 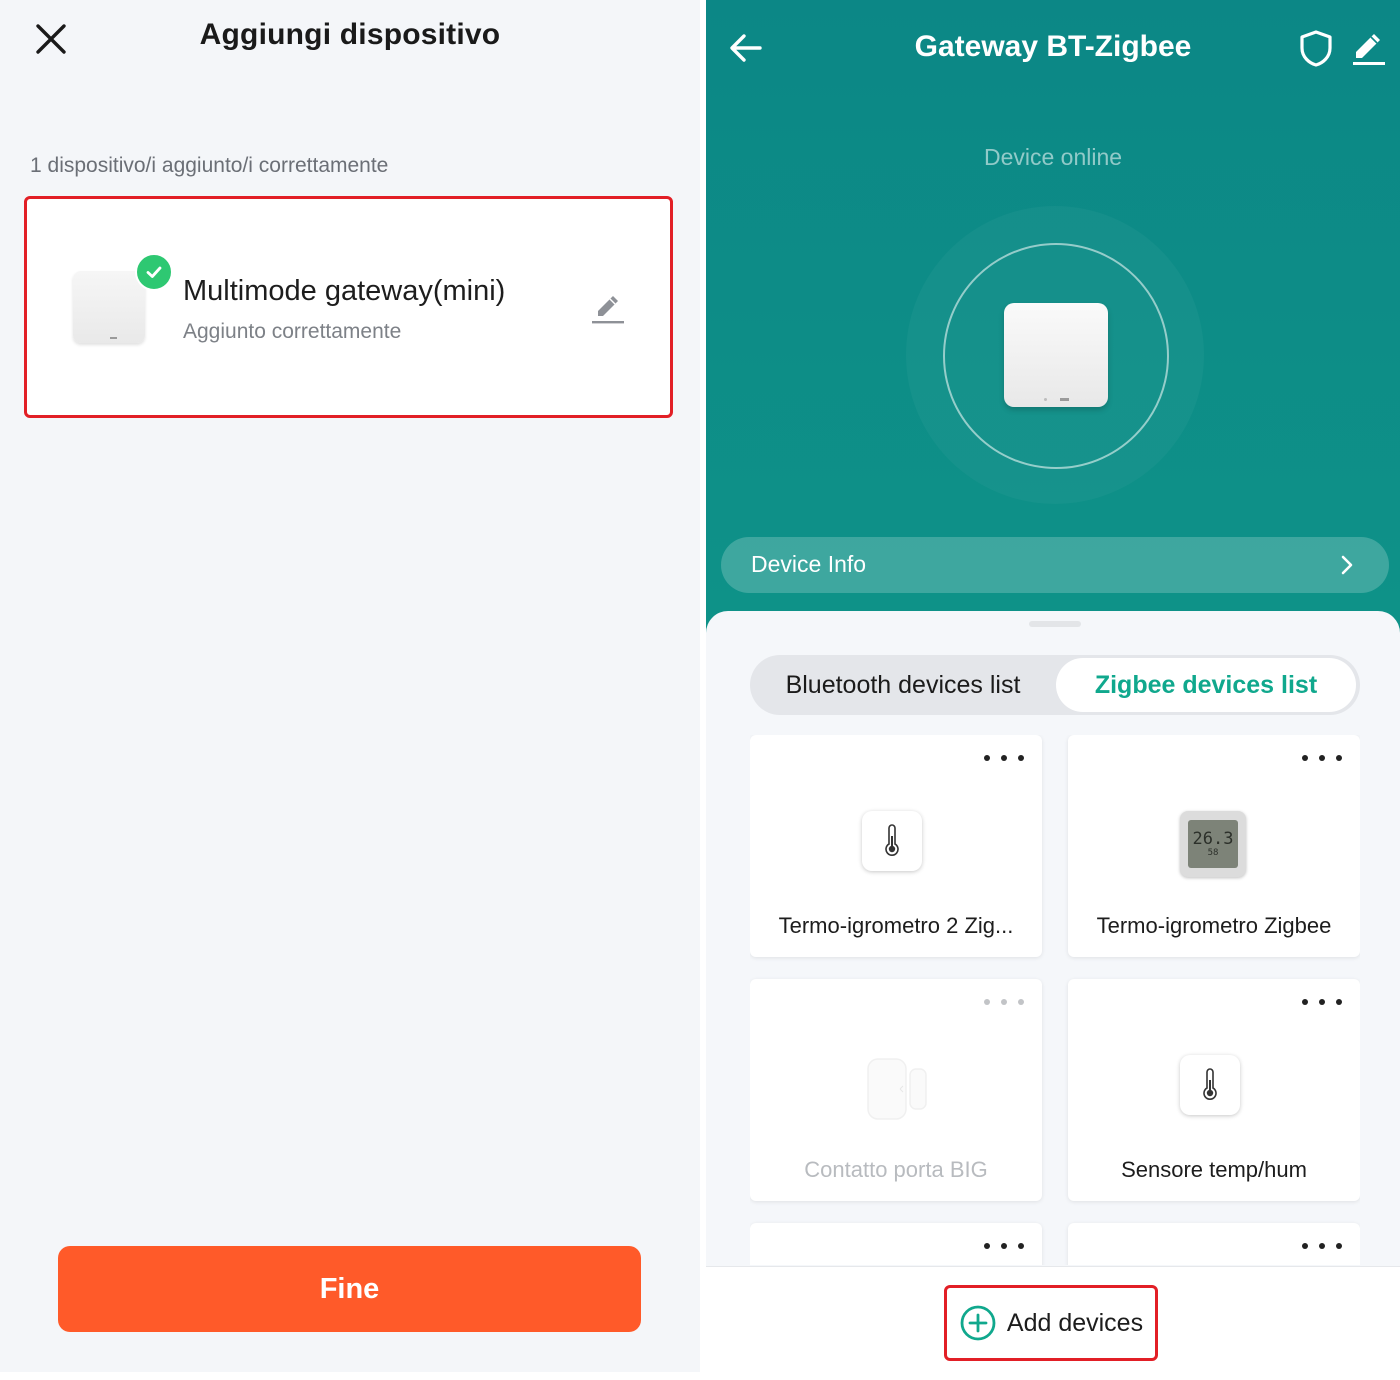 I want to click on shield-icon, so click(x=1316, y=48).